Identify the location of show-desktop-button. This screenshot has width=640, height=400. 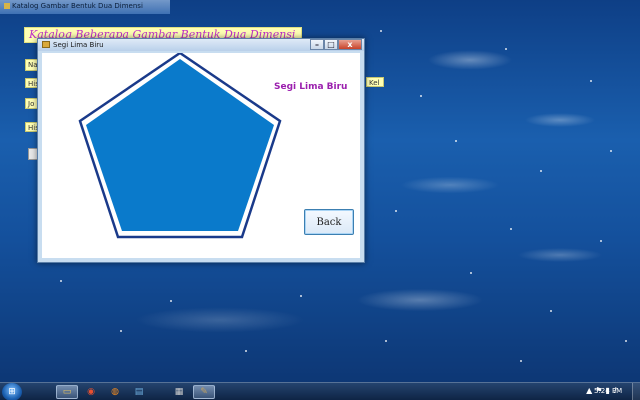
(636, 391).